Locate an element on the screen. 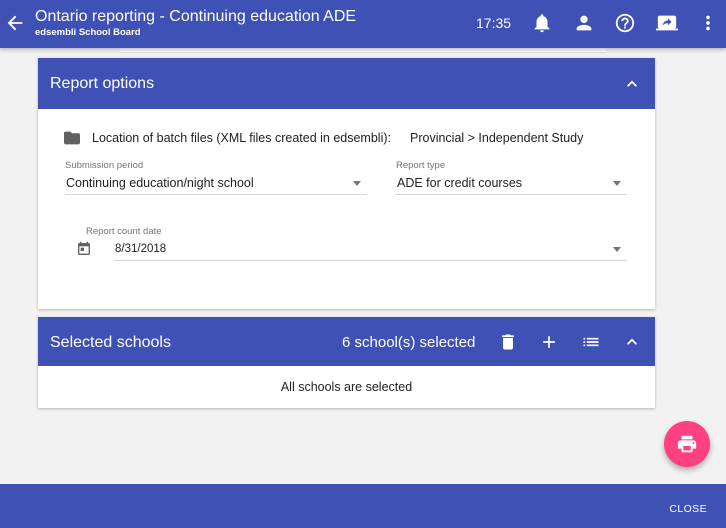 This screenshot has height=528, width=726. selected-schools-title: Selected schools is located at coordinates (110, 342).